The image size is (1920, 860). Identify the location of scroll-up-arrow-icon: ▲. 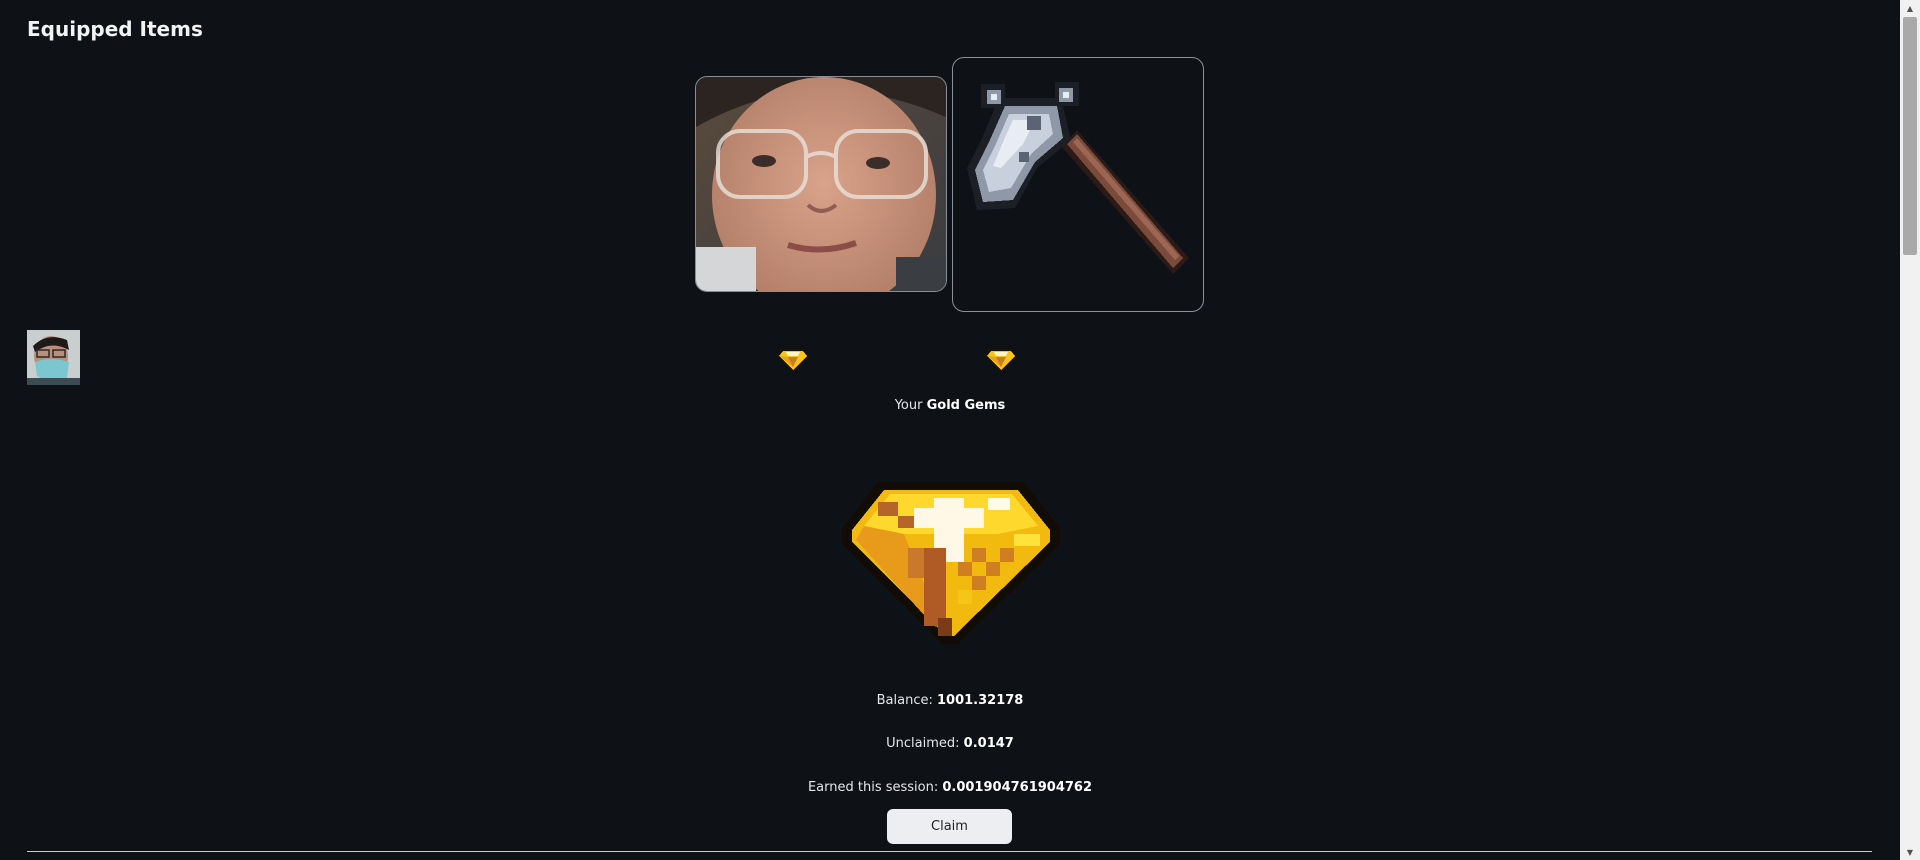
(1910, 8).